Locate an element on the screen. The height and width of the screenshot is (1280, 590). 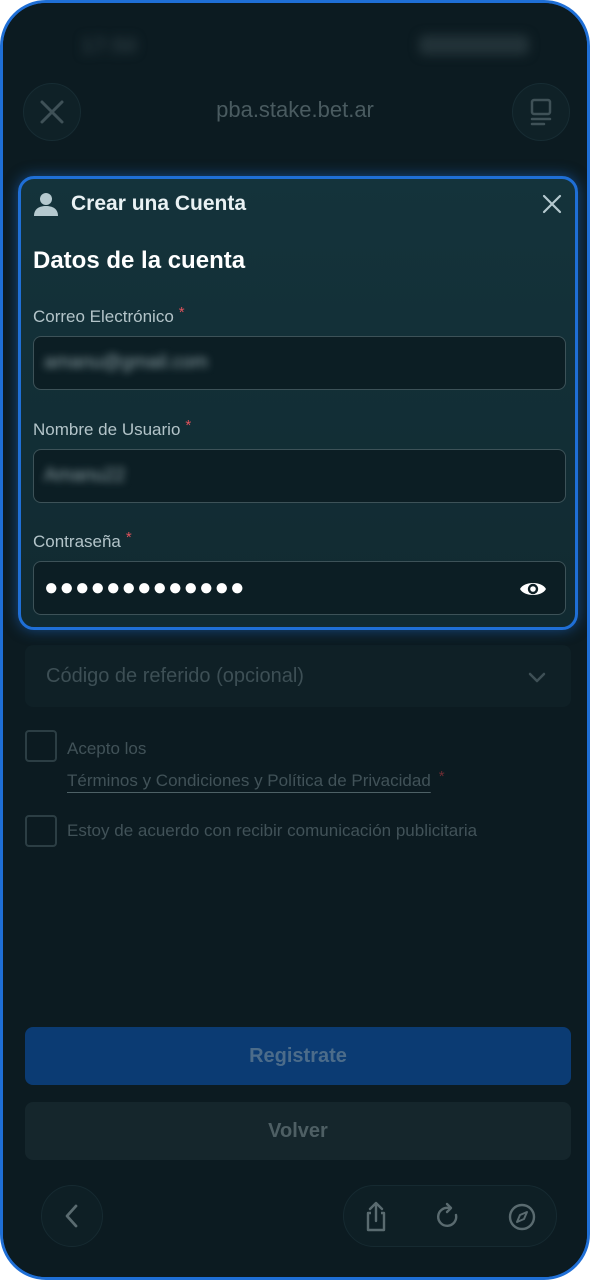
username-label: Nombre de Usuario * is located at coordinates (112, 428).